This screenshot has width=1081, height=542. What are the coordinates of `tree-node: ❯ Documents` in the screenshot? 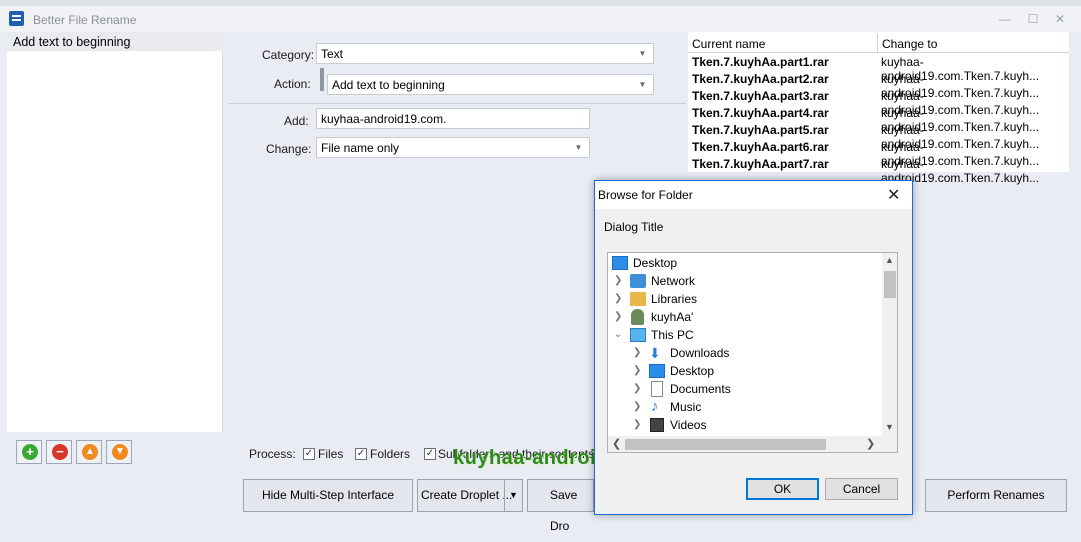 It's located at (753, 389).